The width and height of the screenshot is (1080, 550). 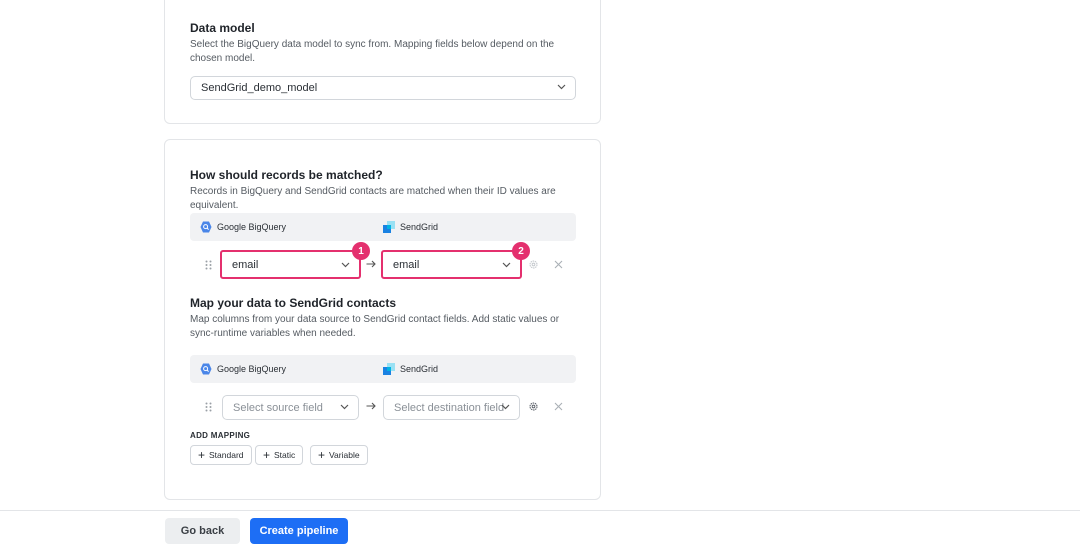 I want to click on mapping-source-label: Google BigQuery, so click(x=252, y=369).